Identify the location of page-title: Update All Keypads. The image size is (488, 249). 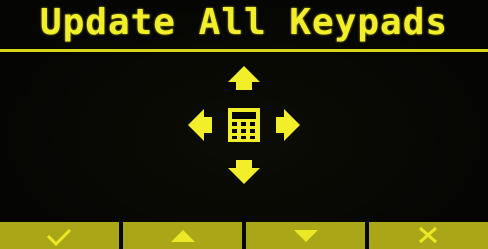
(244, 22).